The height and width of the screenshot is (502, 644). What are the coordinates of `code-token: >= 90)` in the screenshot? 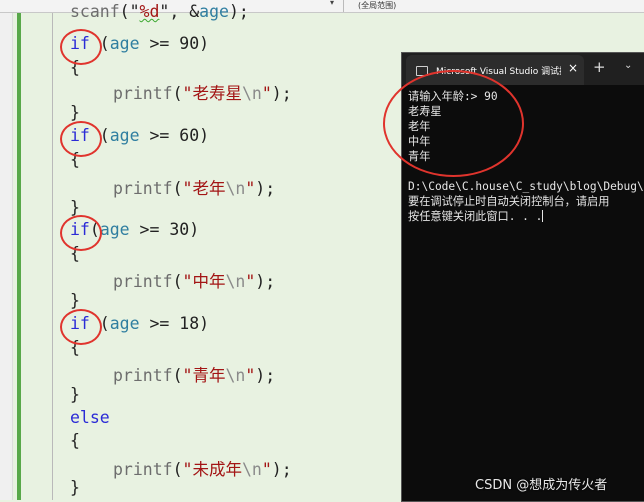 It's located at (174, 43).